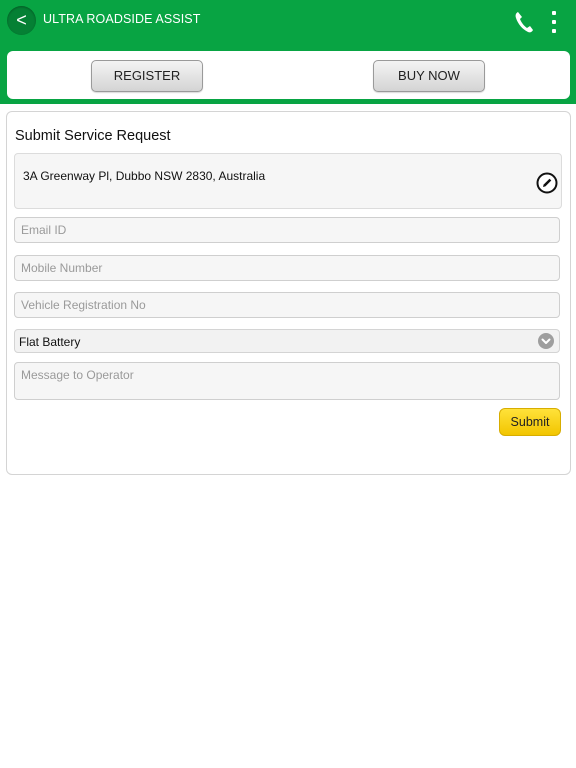 The image size is (576, 768). I want to click on message-field, so click(287, 381).